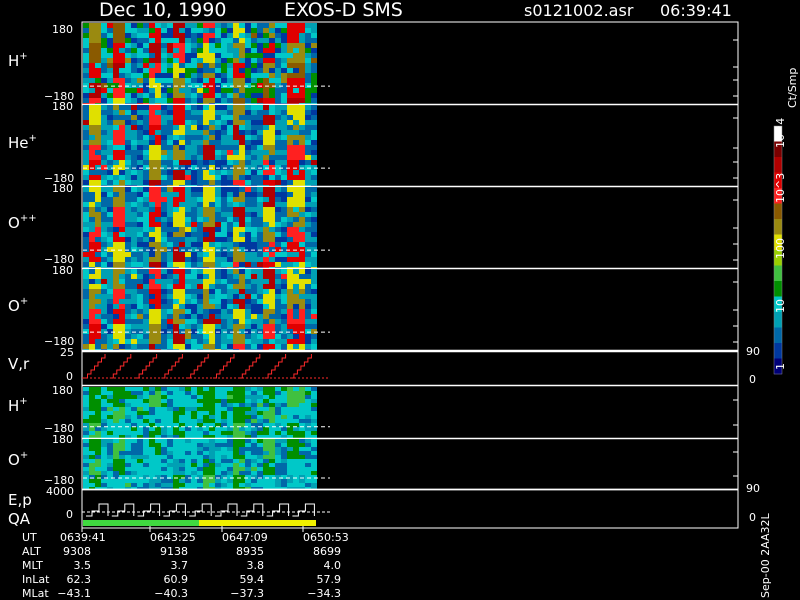  I want to click on ytick-h-top: 180, so click(62, 29).